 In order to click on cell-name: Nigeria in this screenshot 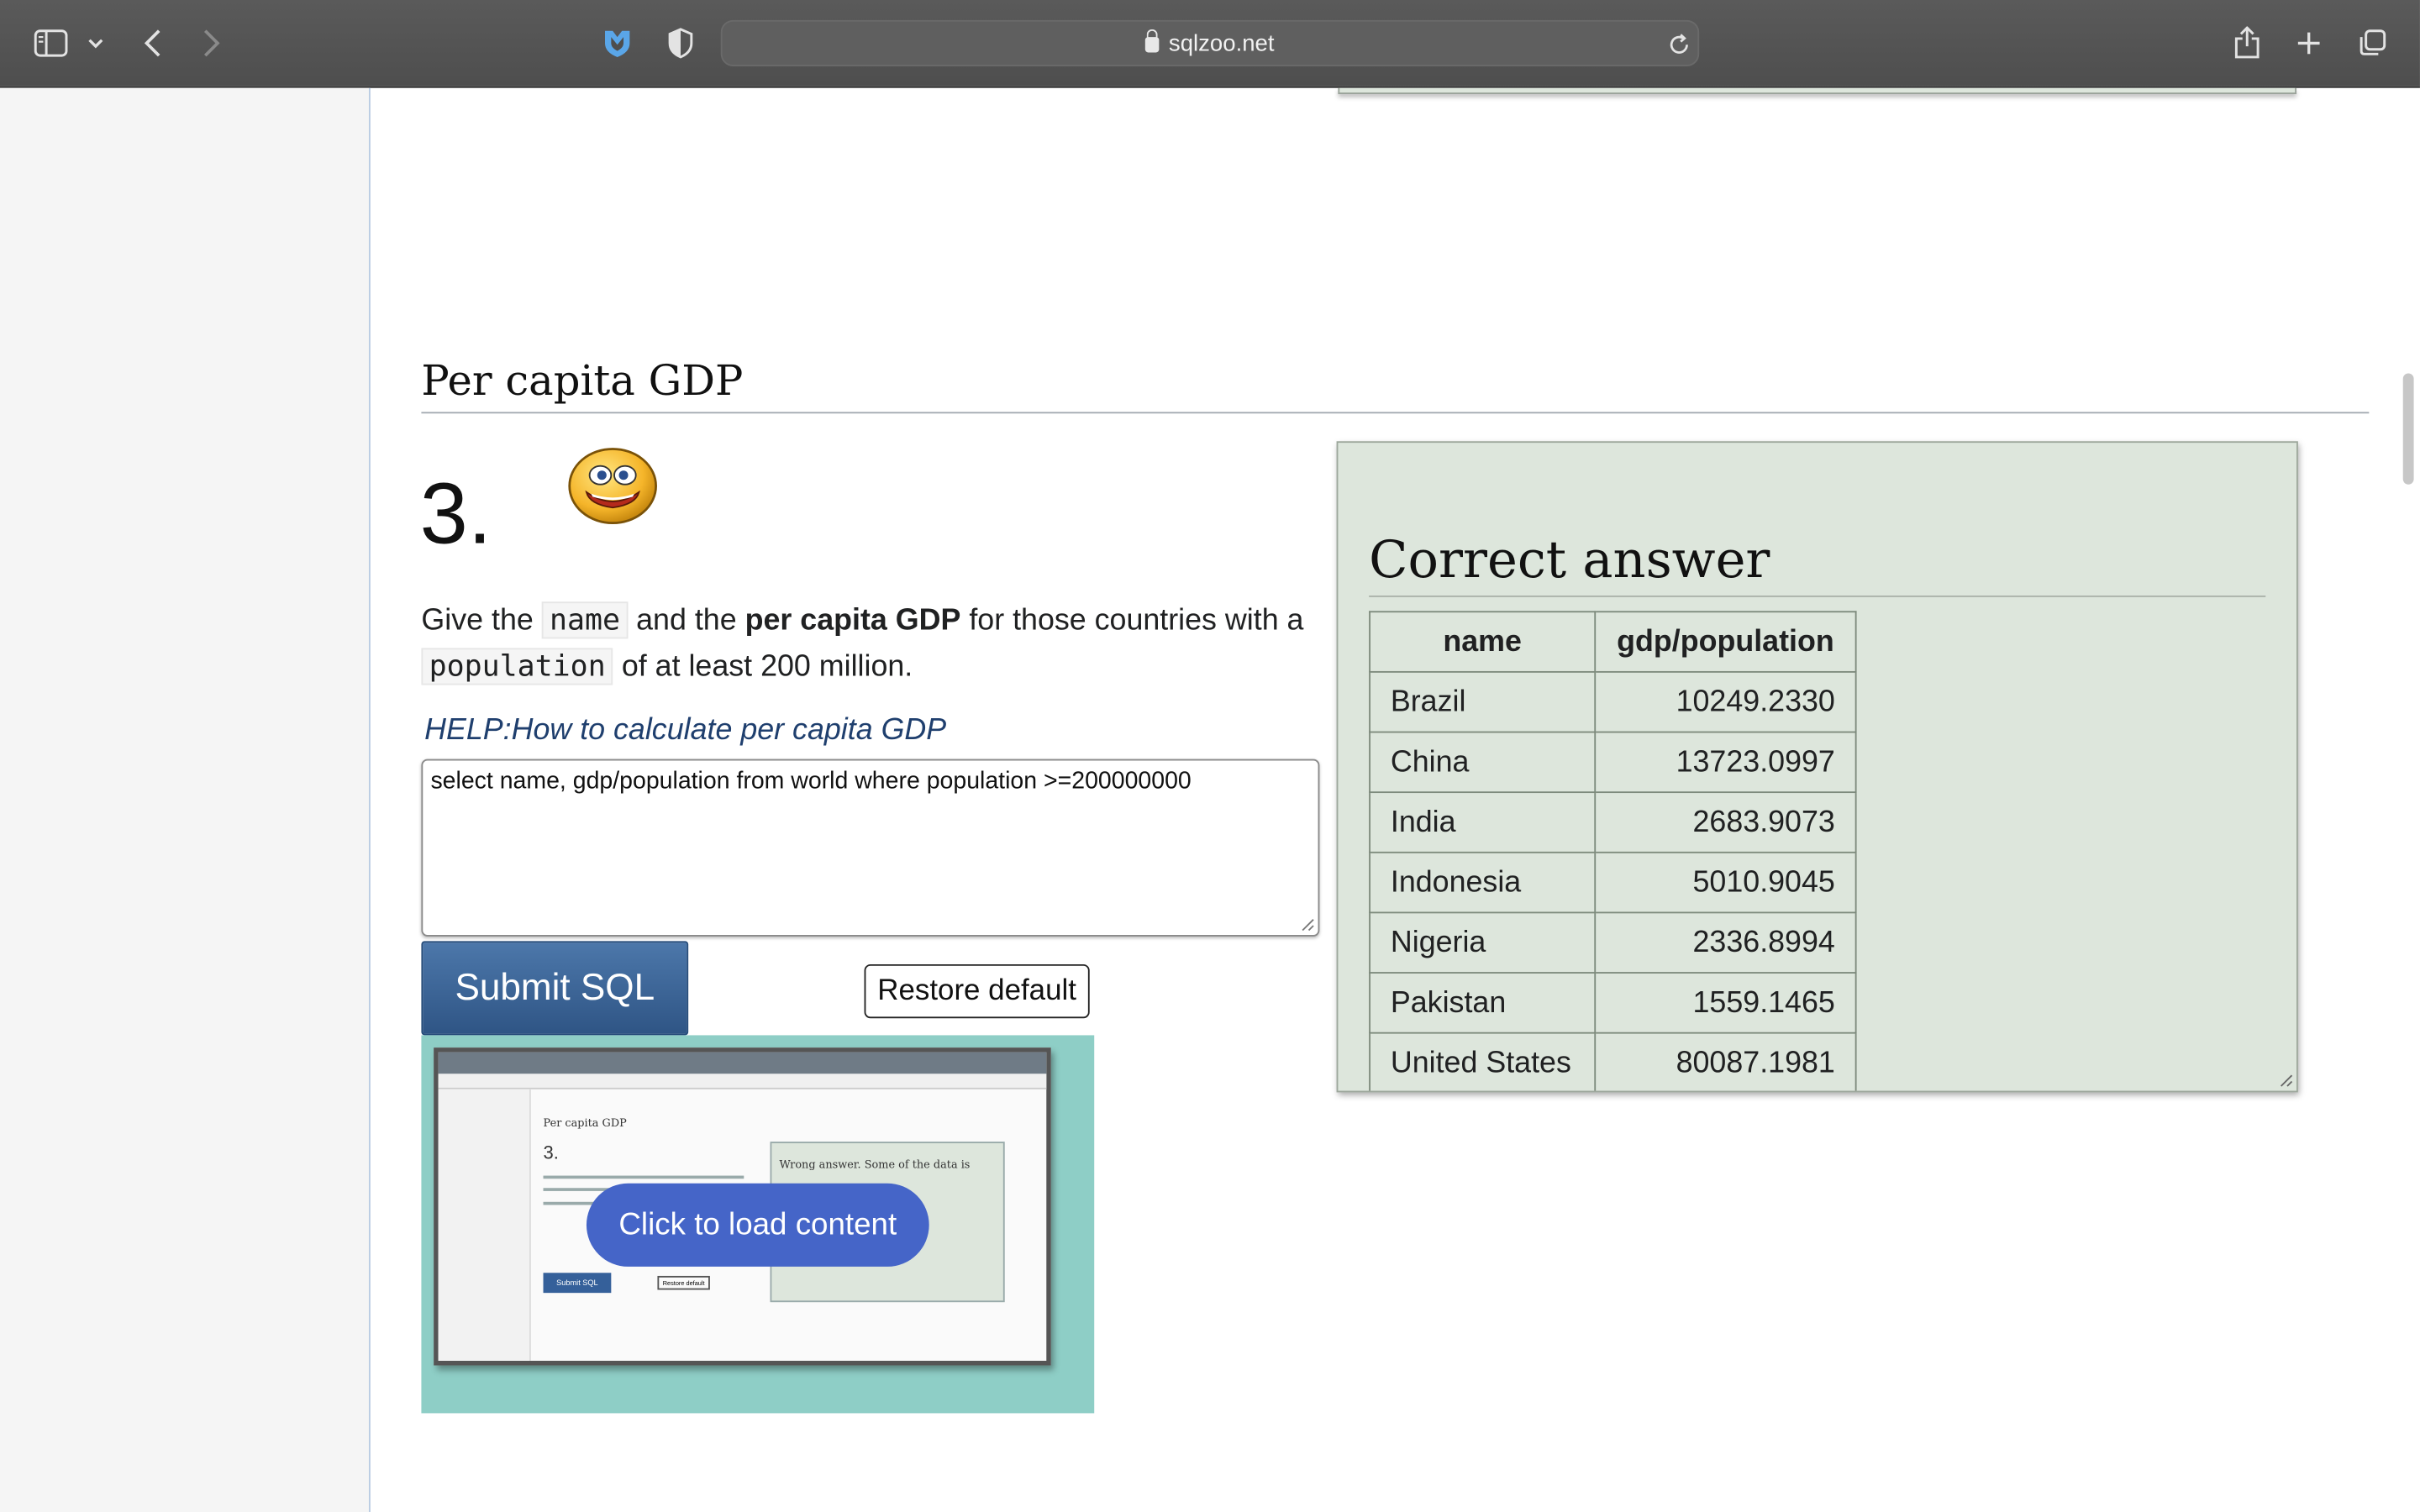, I will do `click(1483, 942)`.